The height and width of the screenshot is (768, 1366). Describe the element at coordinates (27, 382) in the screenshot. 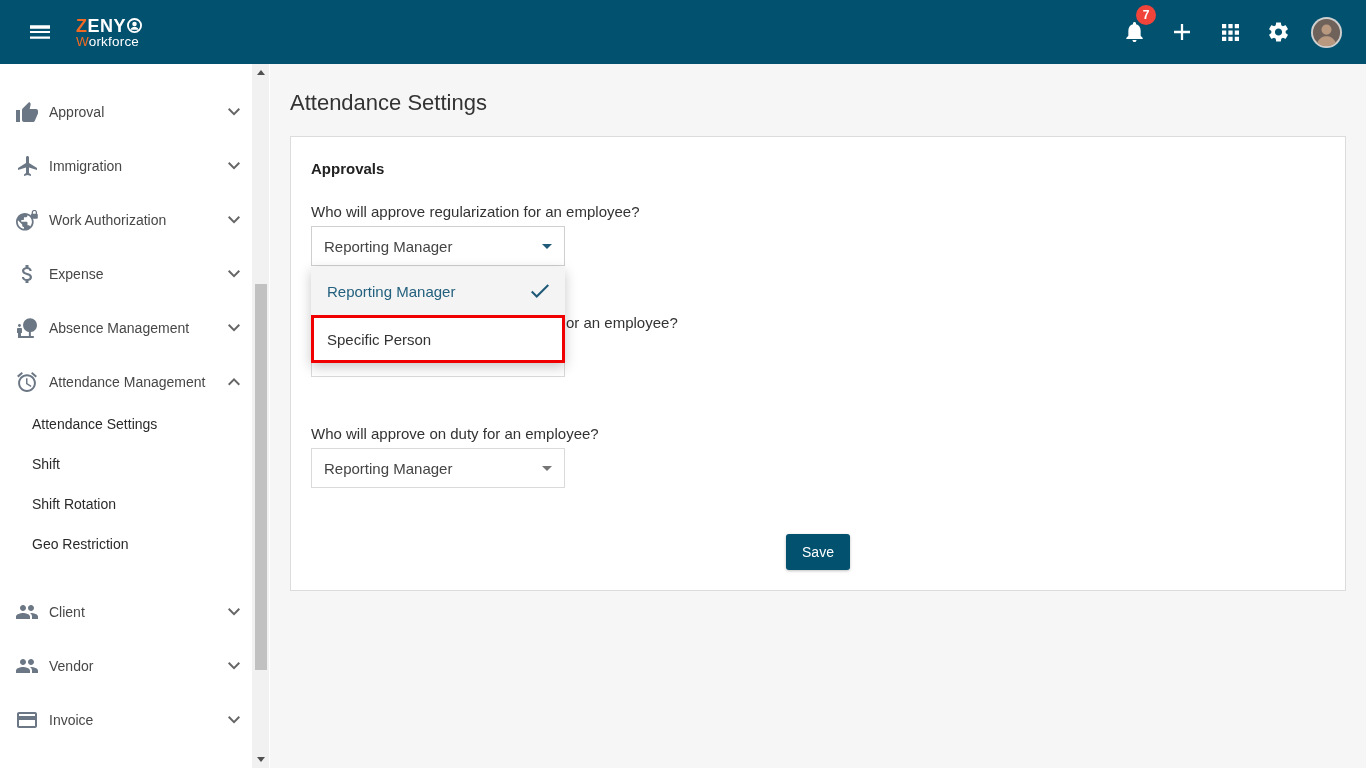

I see `alarm-clock-icon` at that location.